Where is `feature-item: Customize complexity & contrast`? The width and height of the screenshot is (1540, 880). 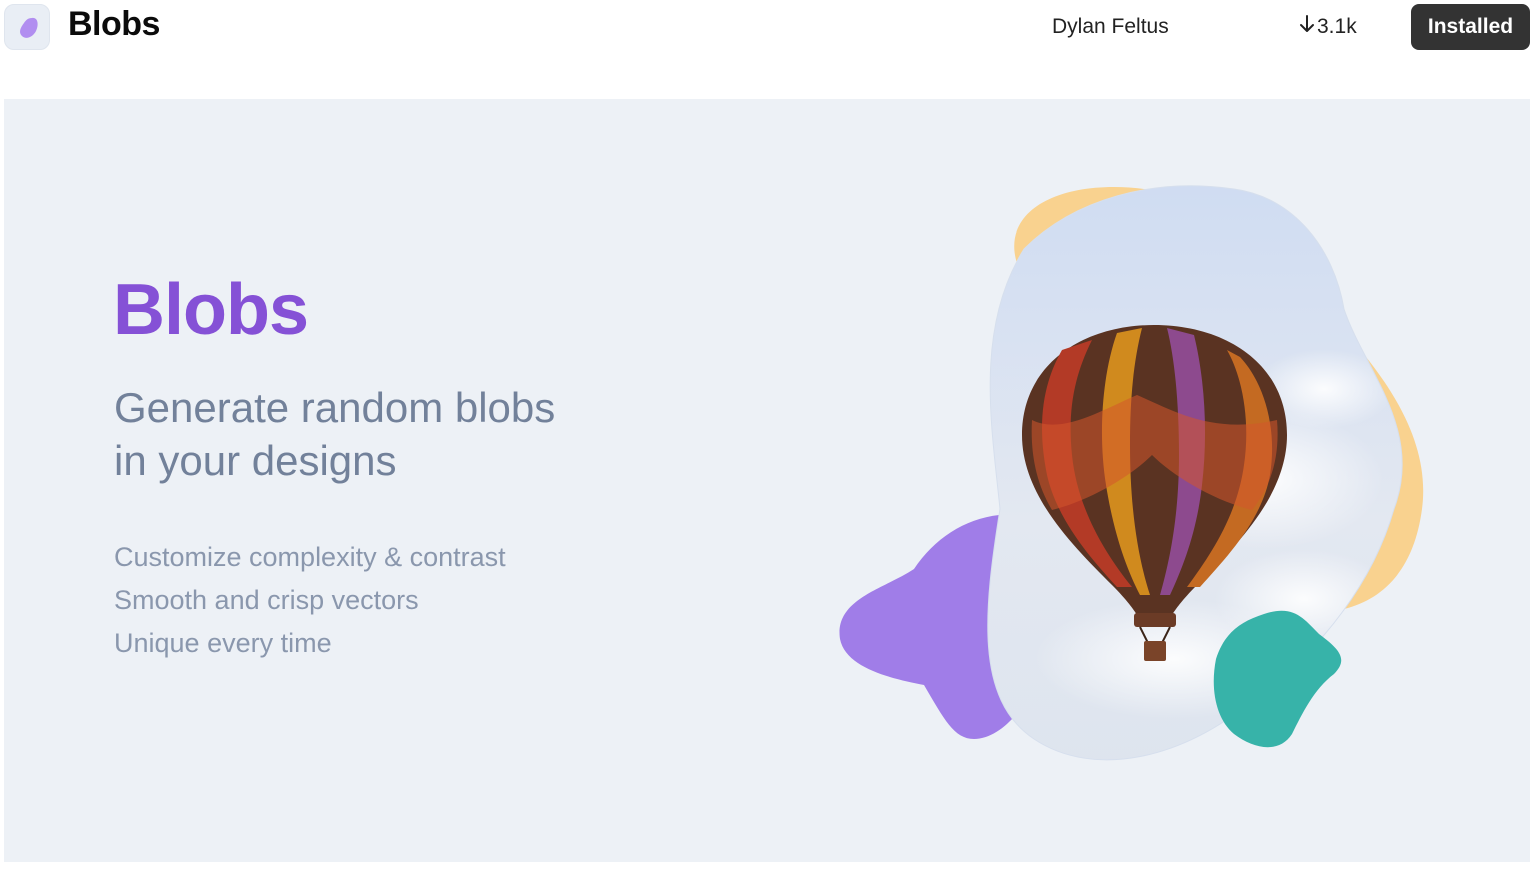
feature-item: Customize complexity & contrast is located at coordinates (310, 557).